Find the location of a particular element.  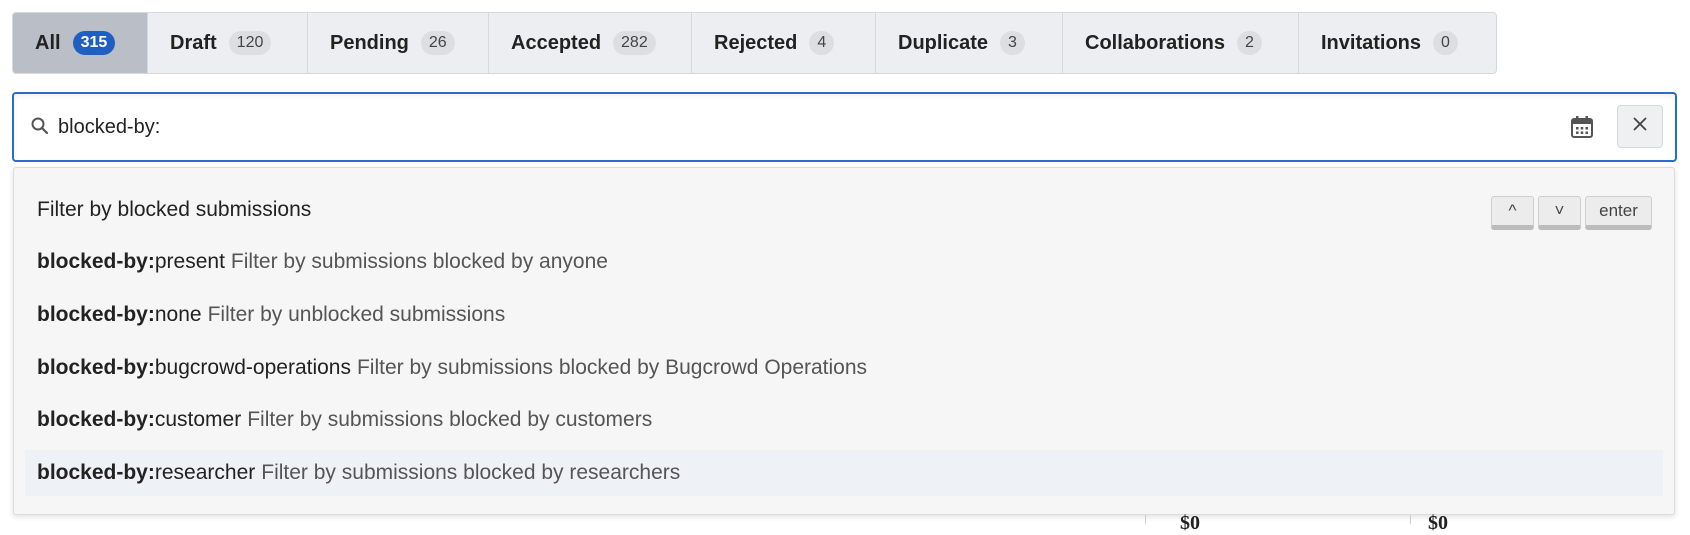

tab-label: Pending is located at coordinates (369, 42).